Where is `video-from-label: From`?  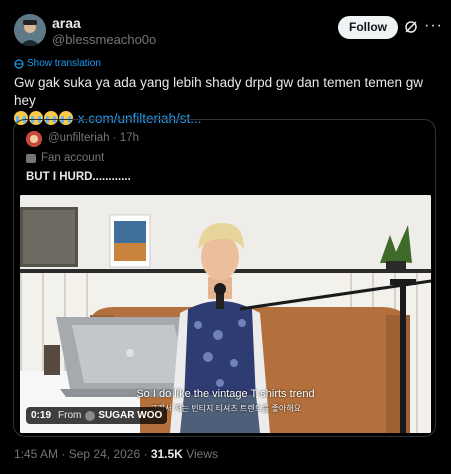 video-from-label: From is located at coordinates (70, 415).